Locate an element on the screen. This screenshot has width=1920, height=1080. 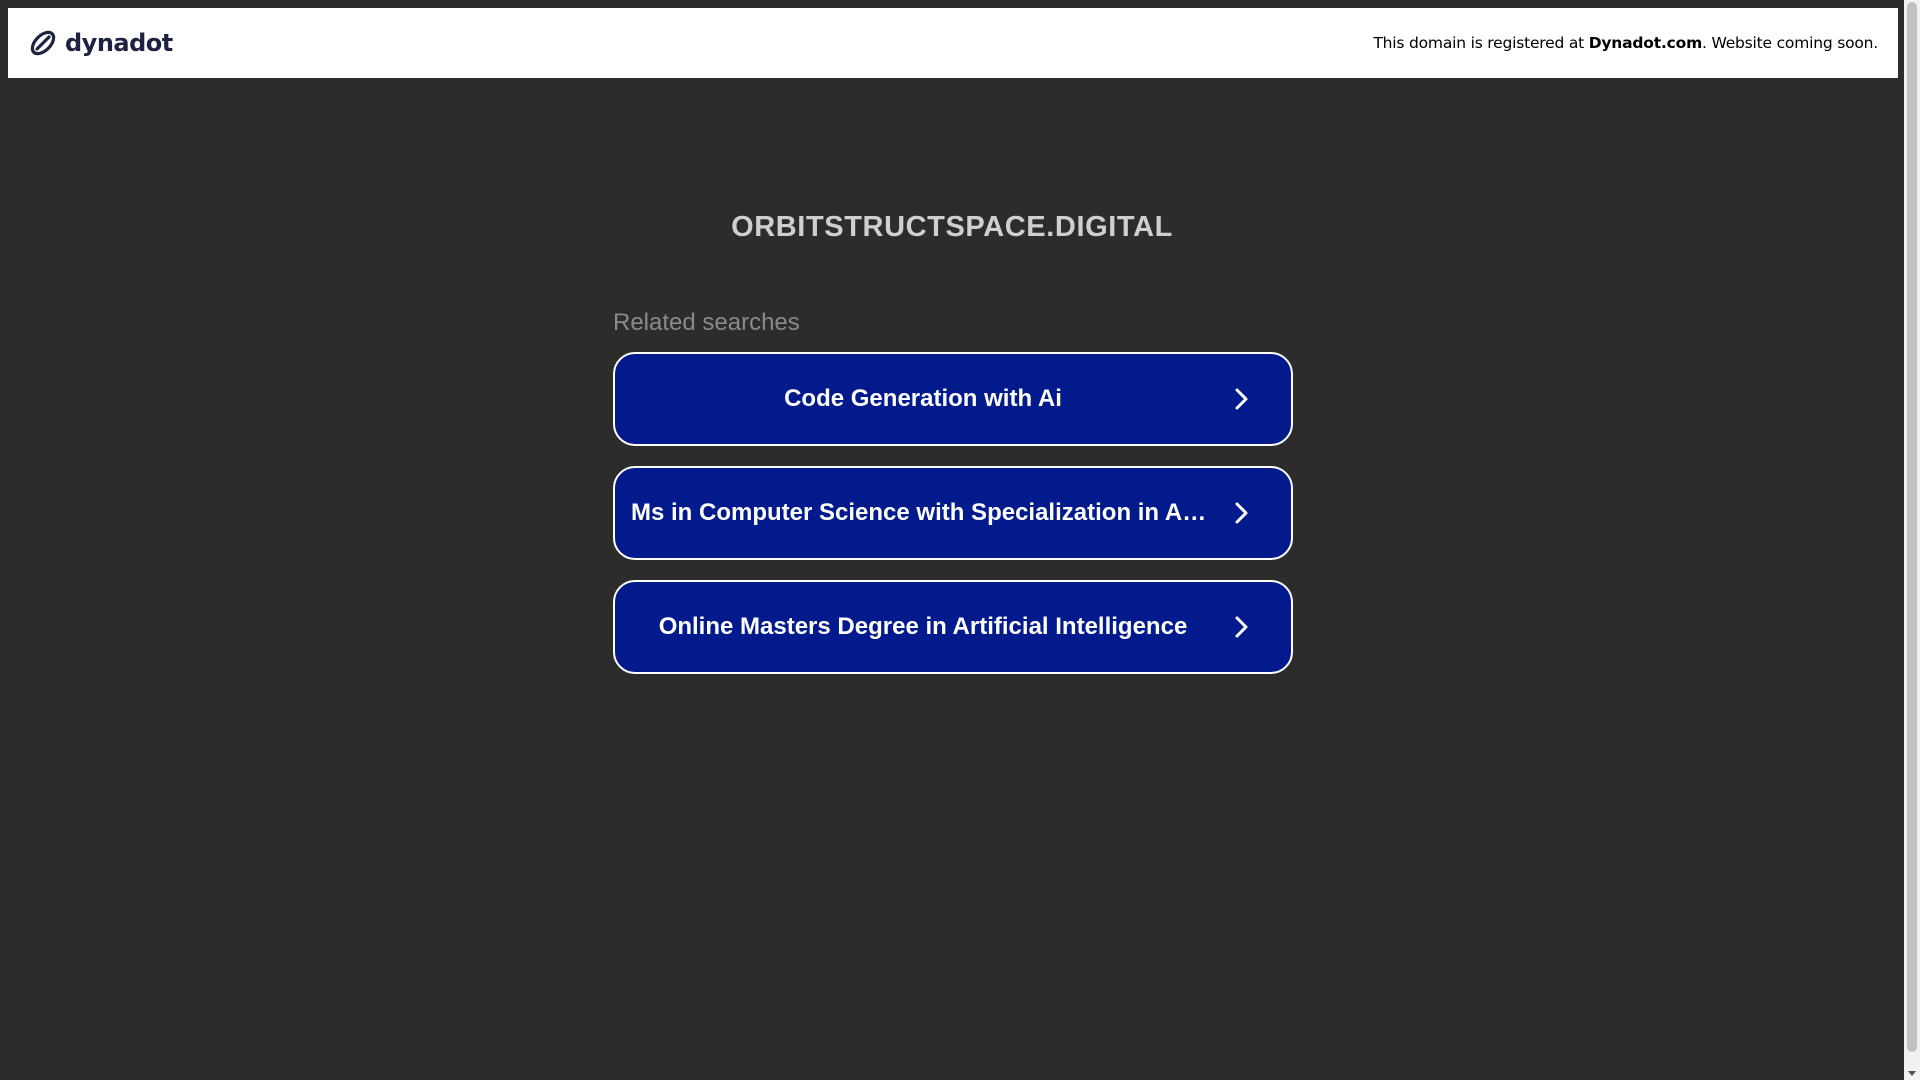
scroll-down-arrow-icon is located at coordinates (1912, 1073).